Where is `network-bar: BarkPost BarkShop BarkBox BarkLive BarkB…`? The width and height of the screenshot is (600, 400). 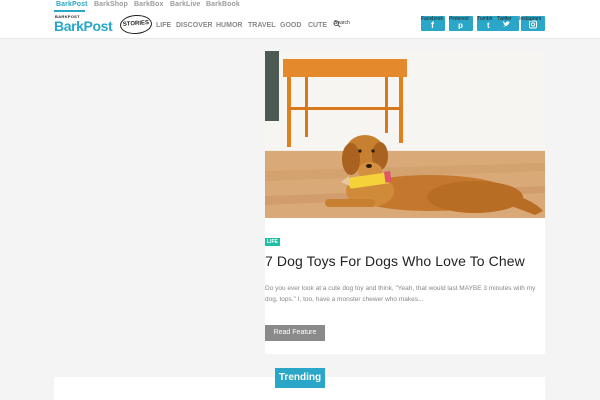 network-bar: BarkPost BarkShop BarkBox BarkLive BarkB… is located at coordinates (300, 6).